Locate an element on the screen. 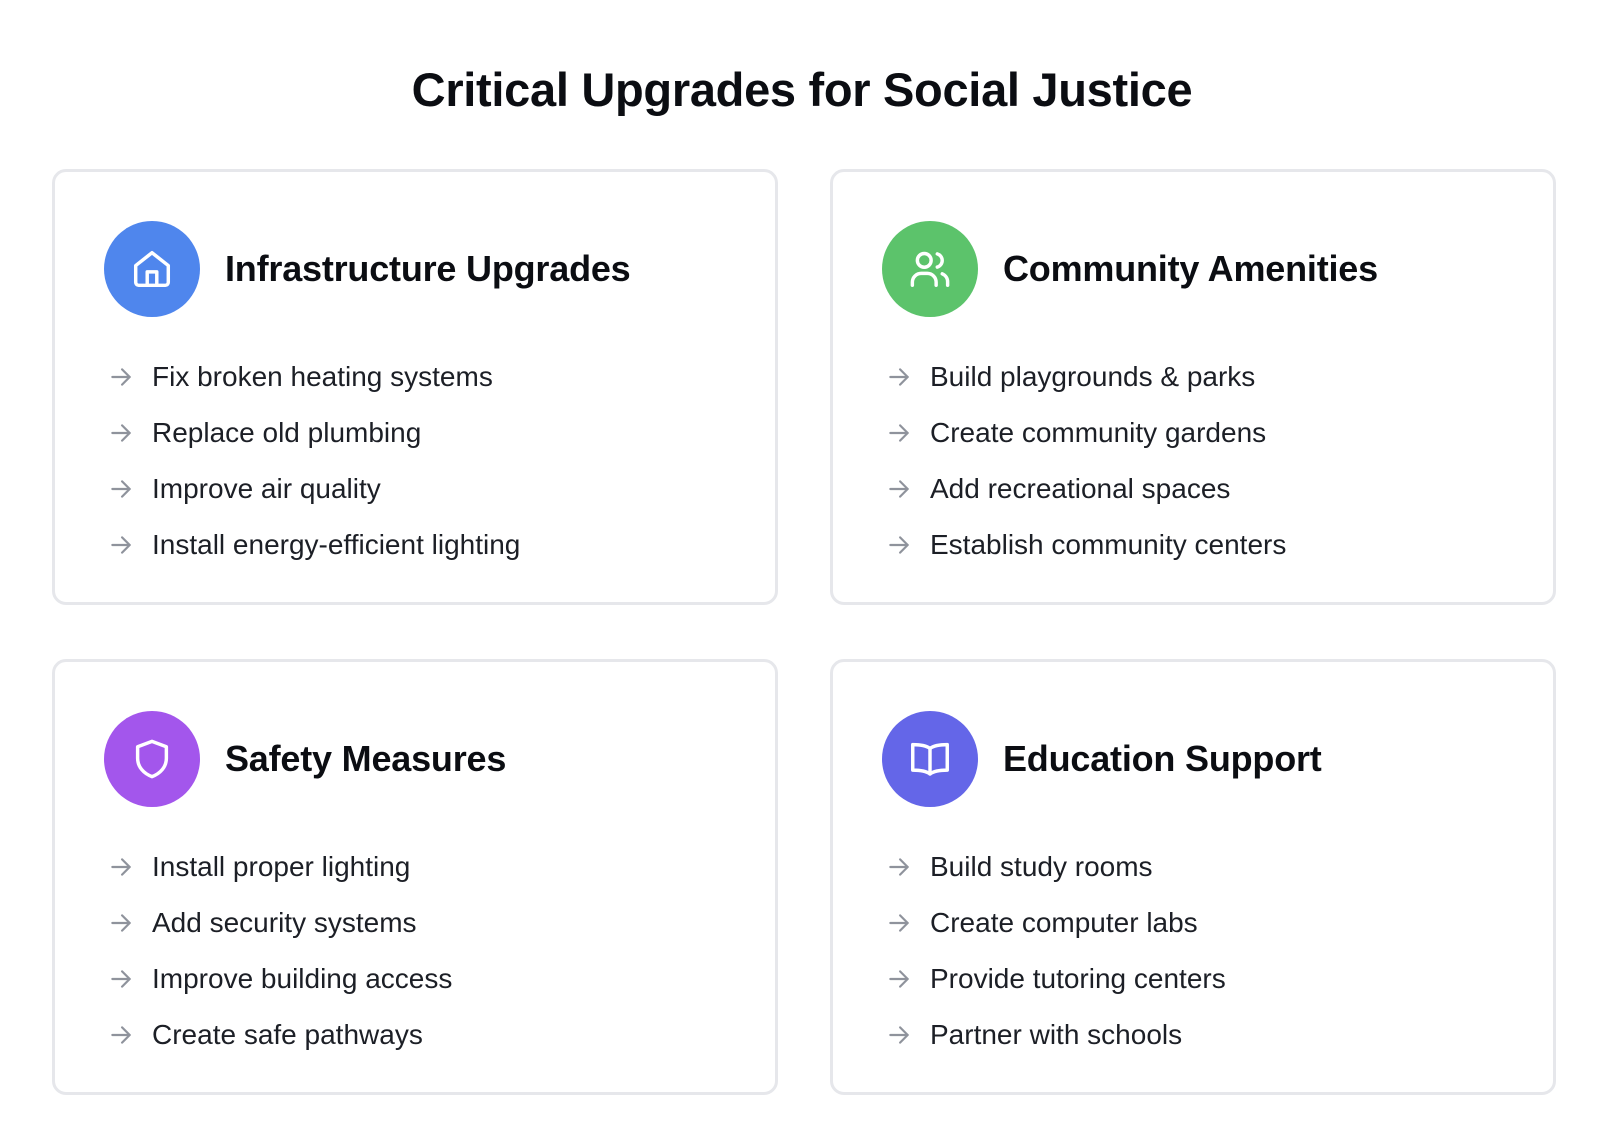  list-item: Improve building access is located at coordinates (280, 979).